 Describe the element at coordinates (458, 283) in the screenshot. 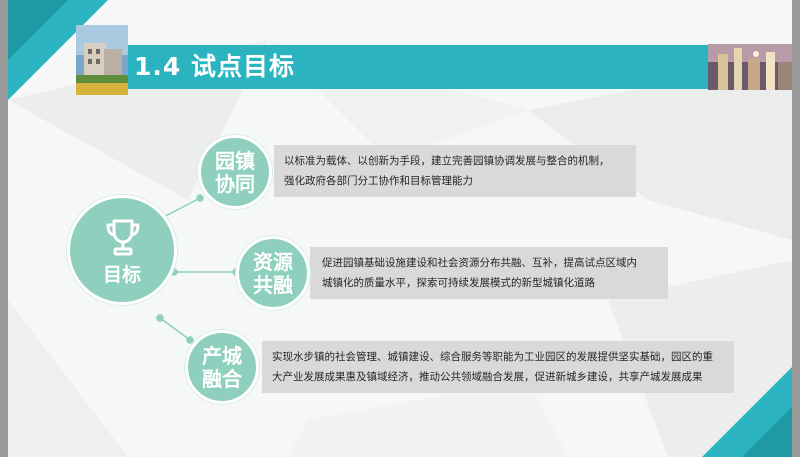

I see `item-2-text-line-2: 城镇化的质量水平，探索可持续发展模式的新型城镇化道路` at that location.